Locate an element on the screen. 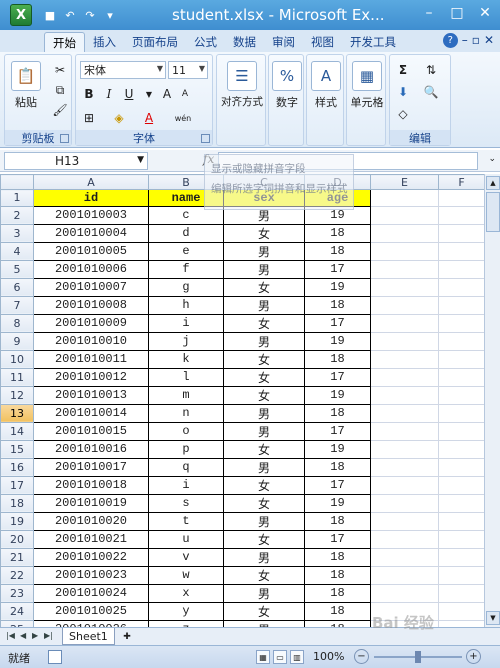 The height and width of the screenshot is (668, 500). row-header: 12 is located at coordinates (17, 395).